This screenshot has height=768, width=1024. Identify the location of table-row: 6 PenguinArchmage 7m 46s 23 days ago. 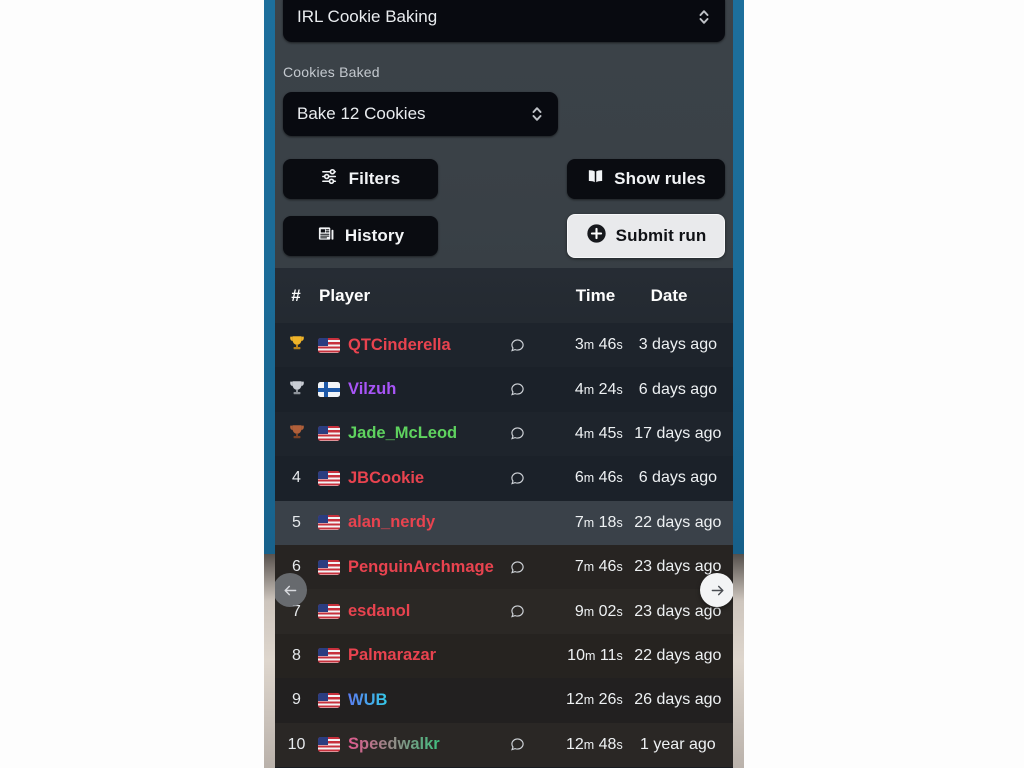
(504, 567).